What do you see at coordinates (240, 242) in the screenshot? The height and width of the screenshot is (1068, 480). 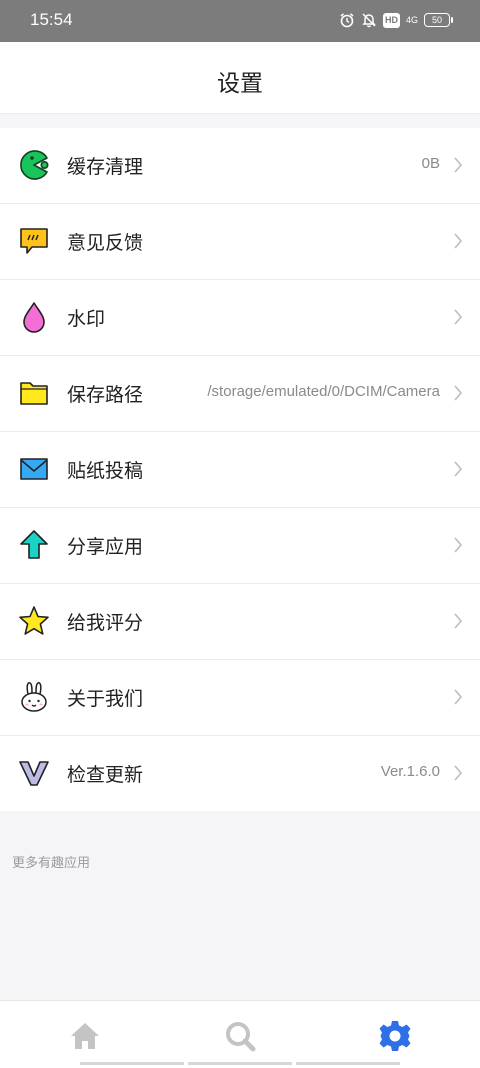 I see `setting-row-feedback: 意见反馈` at bounding box center [240, 242].